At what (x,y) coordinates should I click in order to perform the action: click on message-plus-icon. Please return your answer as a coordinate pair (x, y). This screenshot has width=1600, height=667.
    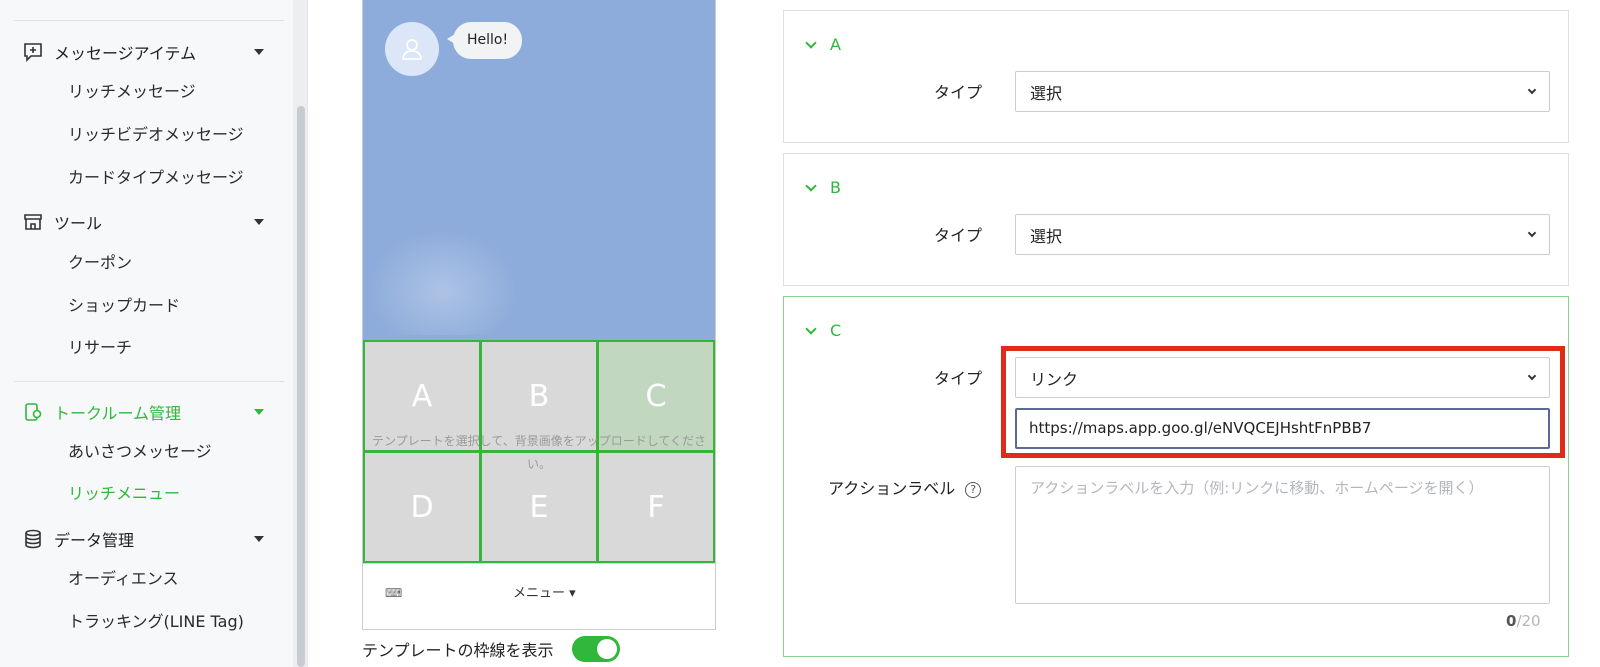
    Looking at the image, I should click on (33, 52).